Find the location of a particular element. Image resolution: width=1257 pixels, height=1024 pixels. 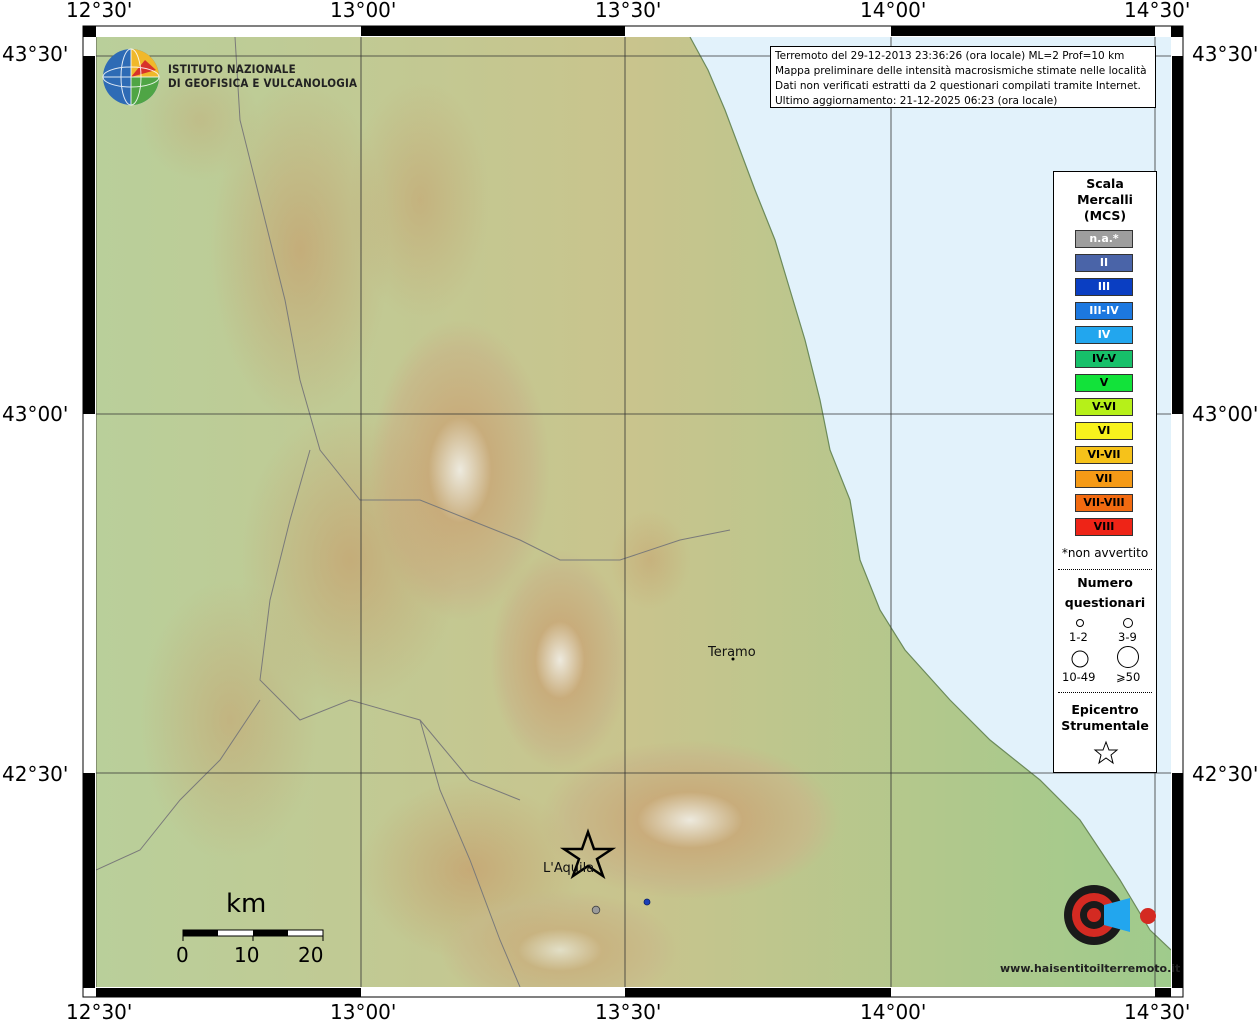

city-label-teramo: Teramo is located at coordinates (732, 652).